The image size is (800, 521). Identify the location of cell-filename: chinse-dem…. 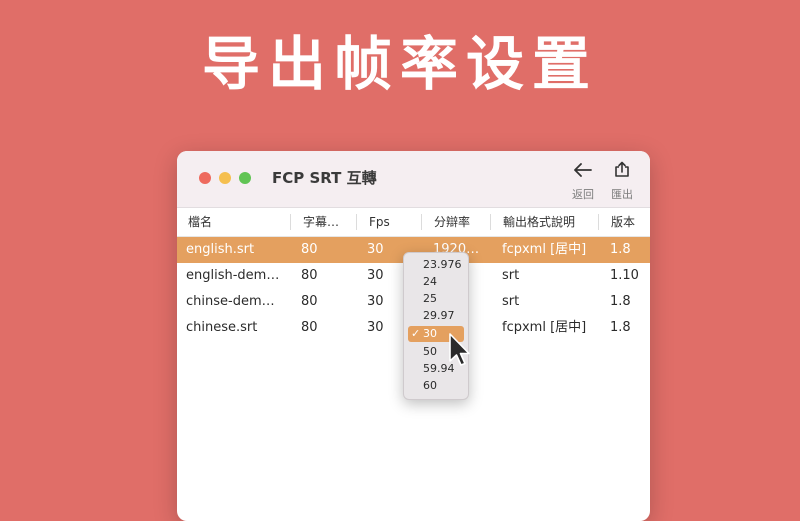
(230, 301).